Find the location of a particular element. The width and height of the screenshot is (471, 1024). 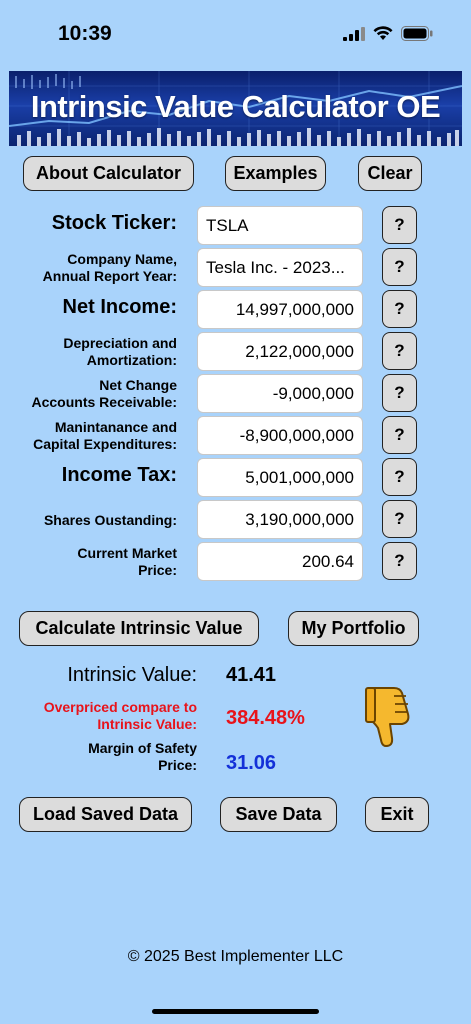

income-tax-label: Income Tax: is located at coordinates (119, 475).